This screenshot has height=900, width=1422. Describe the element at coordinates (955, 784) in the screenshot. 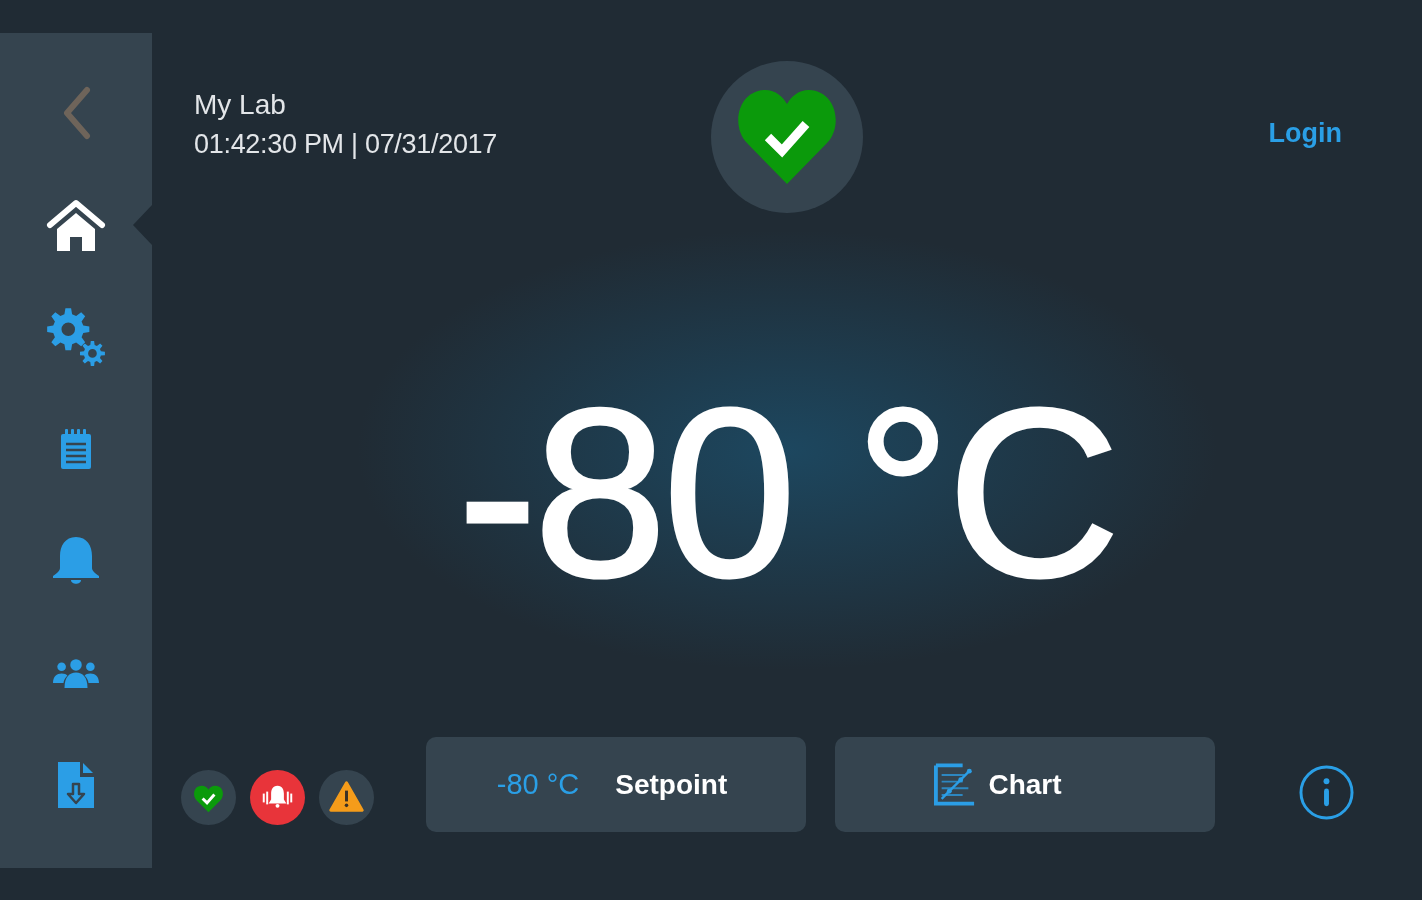

I see `chart-icon` at that location.